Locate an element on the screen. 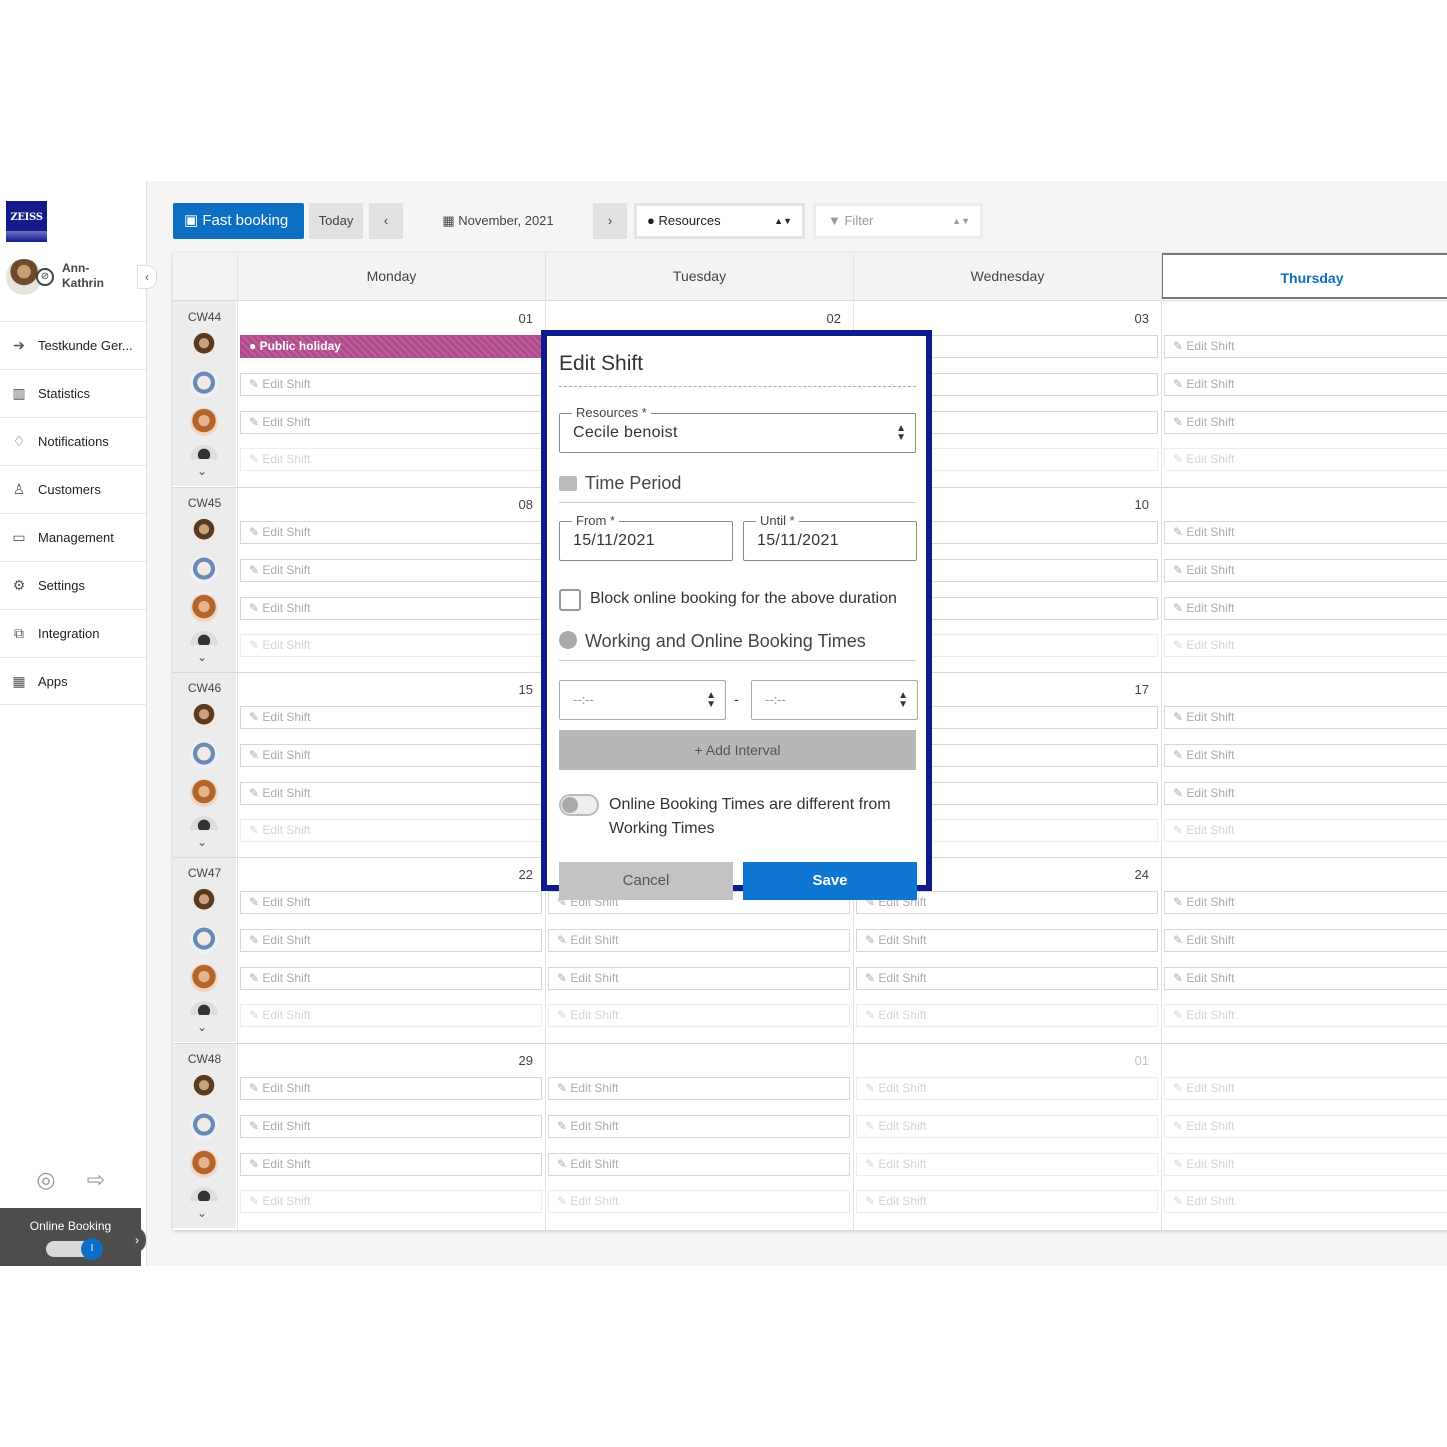  from-date-field: From * 15/11/2021 is located at coordinates (646, 537).